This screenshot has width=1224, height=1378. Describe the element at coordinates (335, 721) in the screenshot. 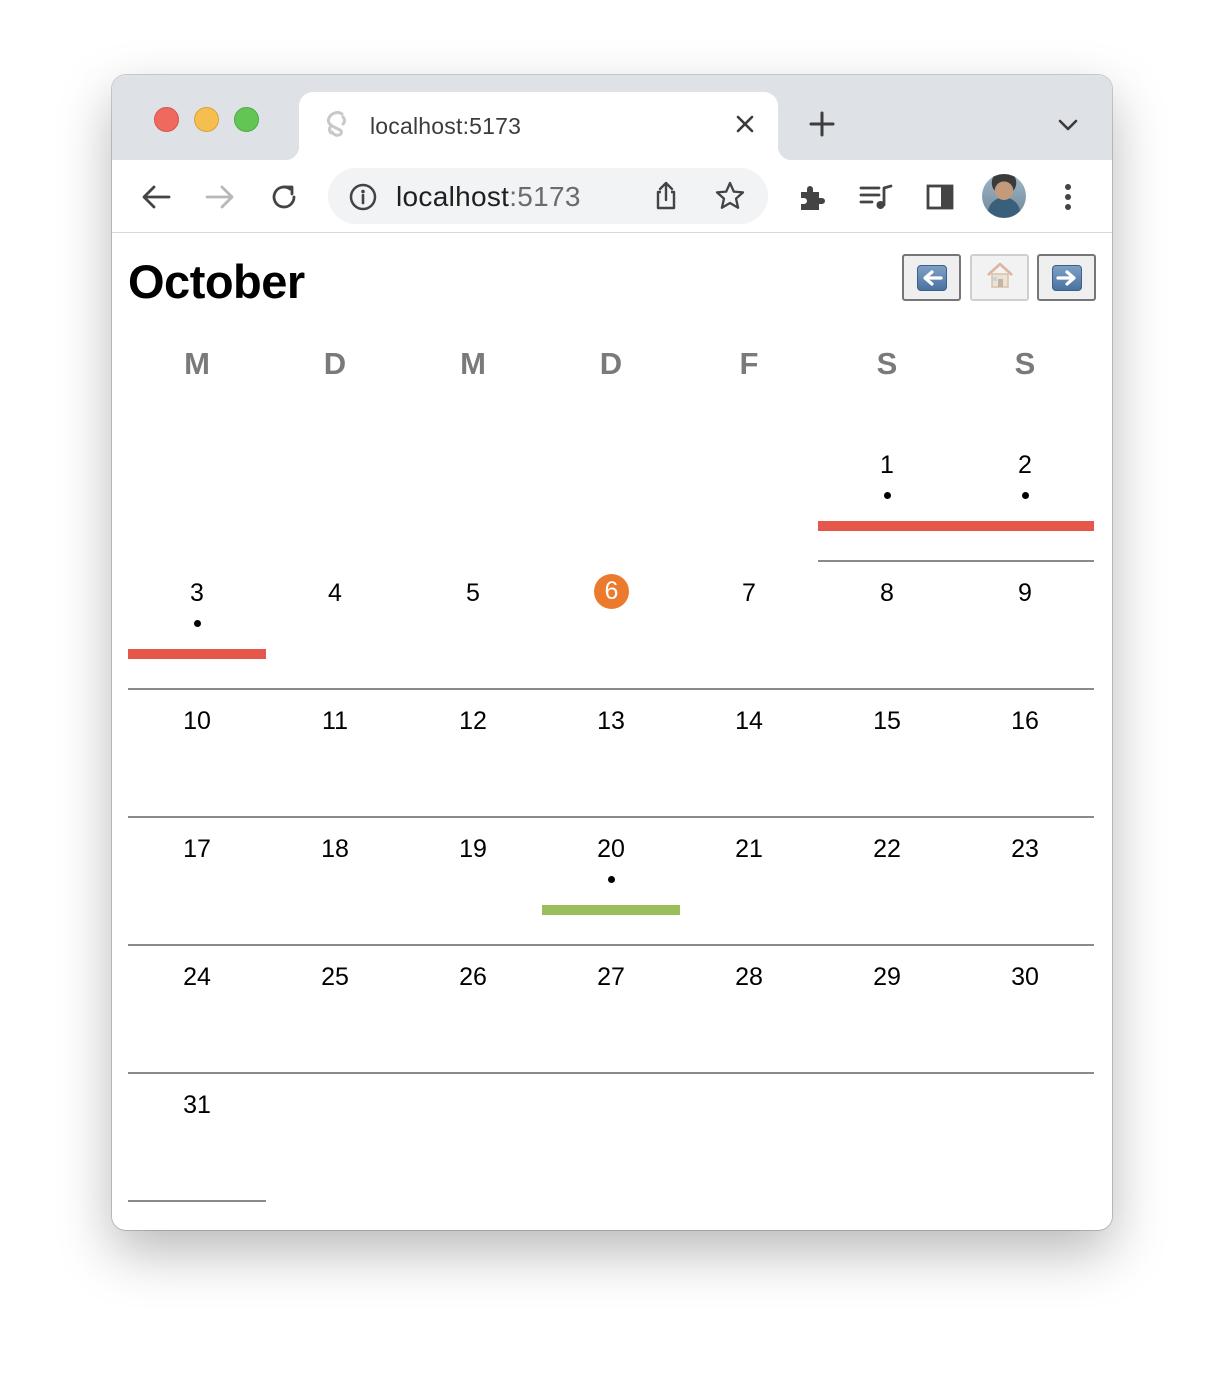

I see `day-number: 11` at that location.